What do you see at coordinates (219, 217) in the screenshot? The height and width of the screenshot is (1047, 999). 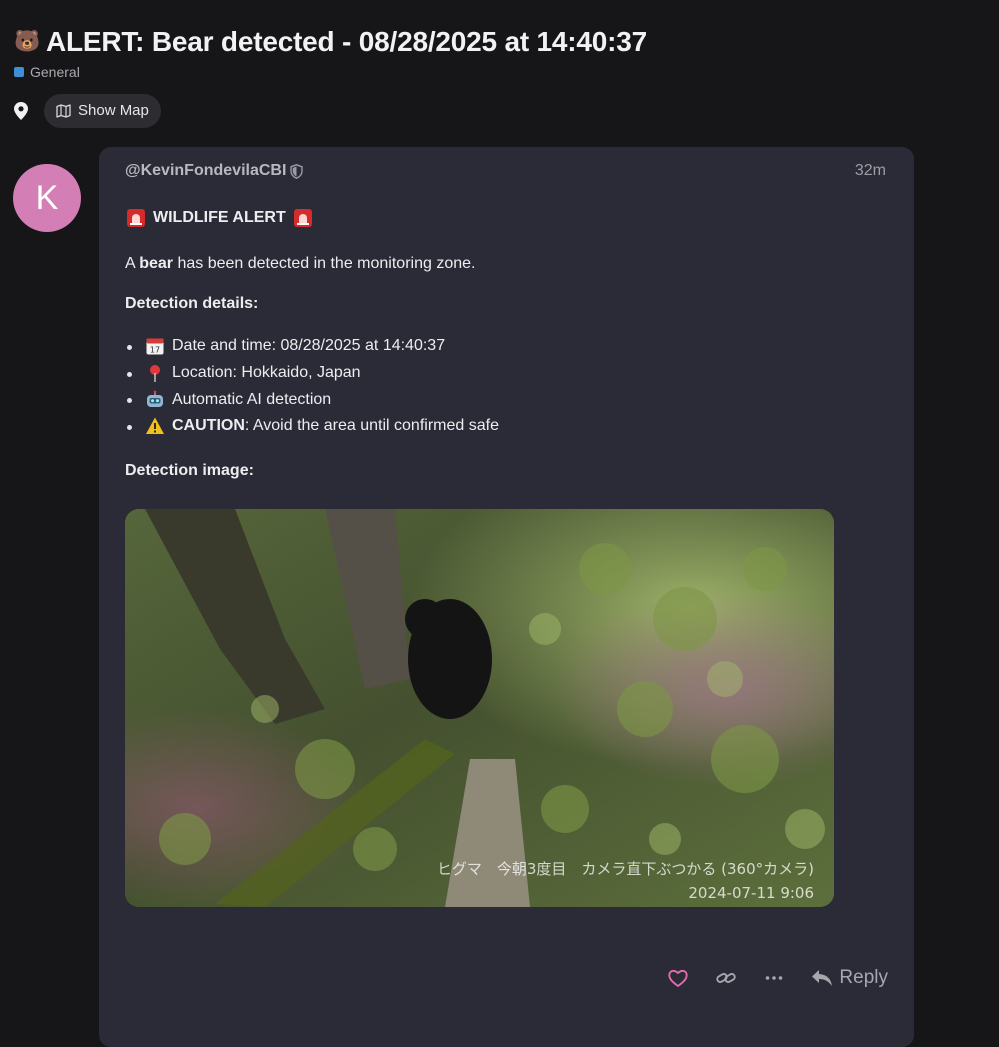 I see `alert-heading-text: WILDLIFE ALERT` at bounding box center [219, 217].